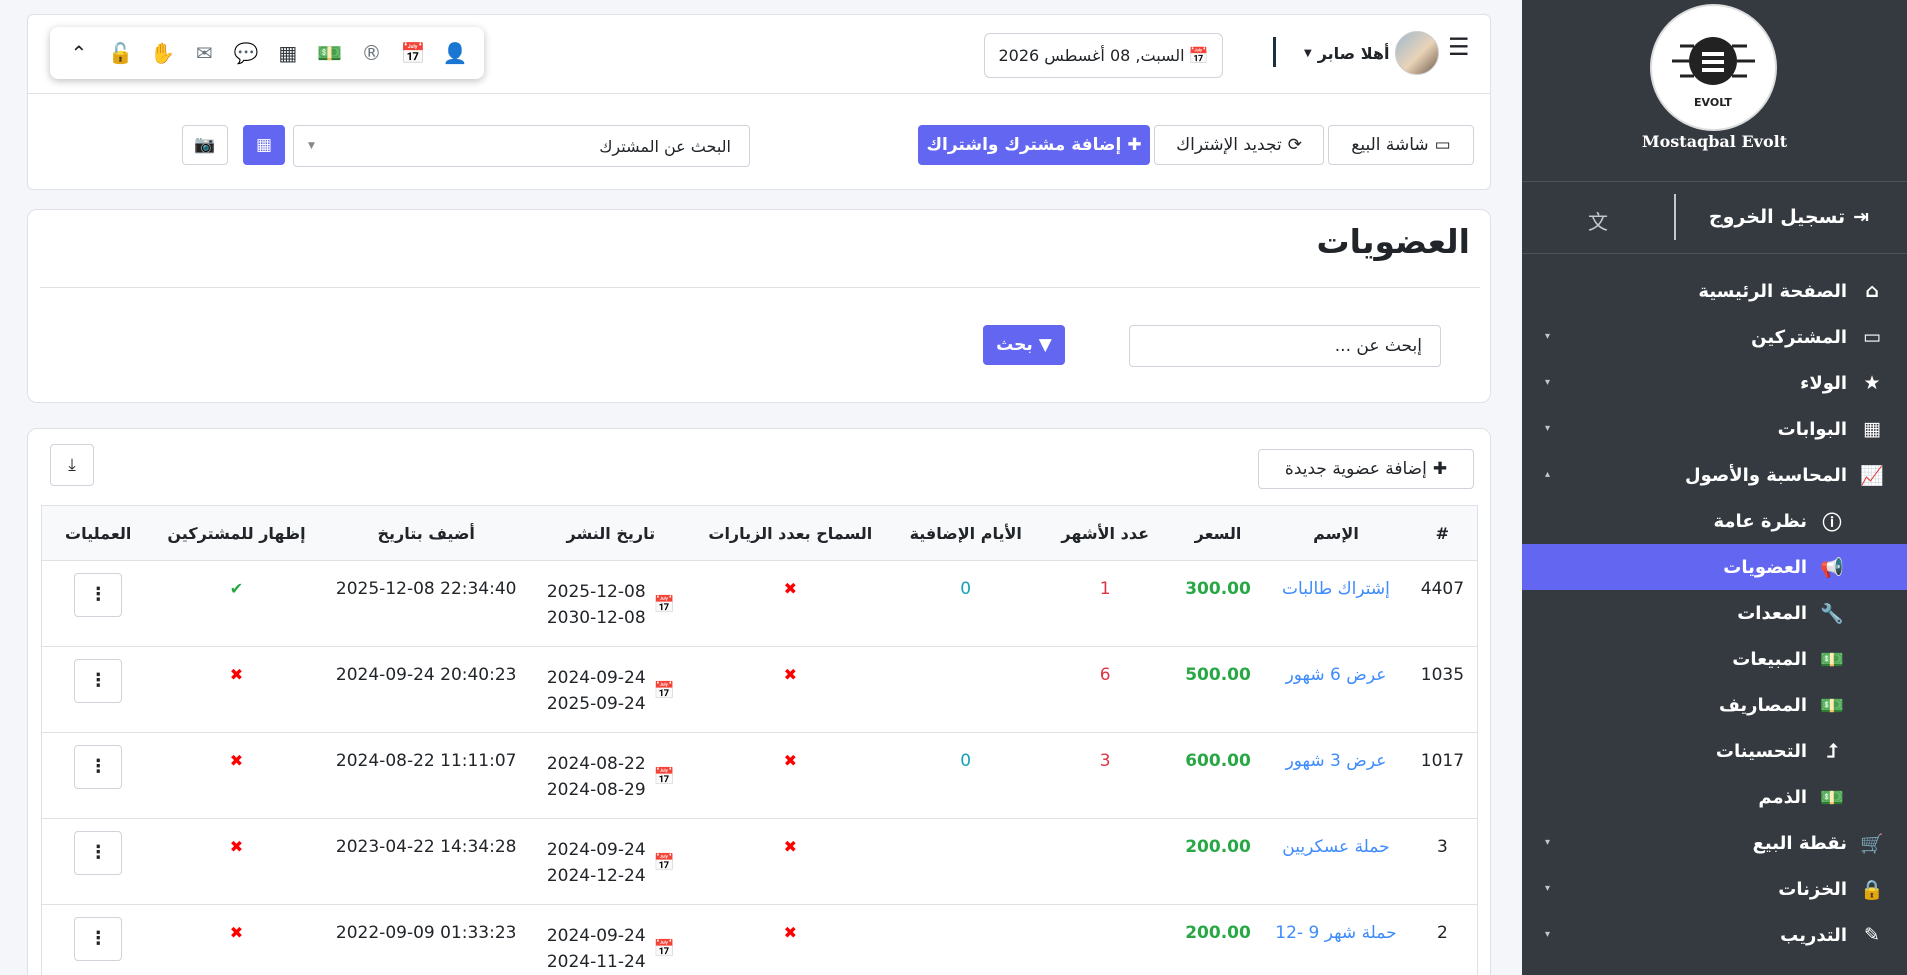 Image resolution: width=1907 pixels, height=975 pixels. Describe the element at coordinates (1598, 220) in the screenshot. I see `language-icon: 文` at that location.